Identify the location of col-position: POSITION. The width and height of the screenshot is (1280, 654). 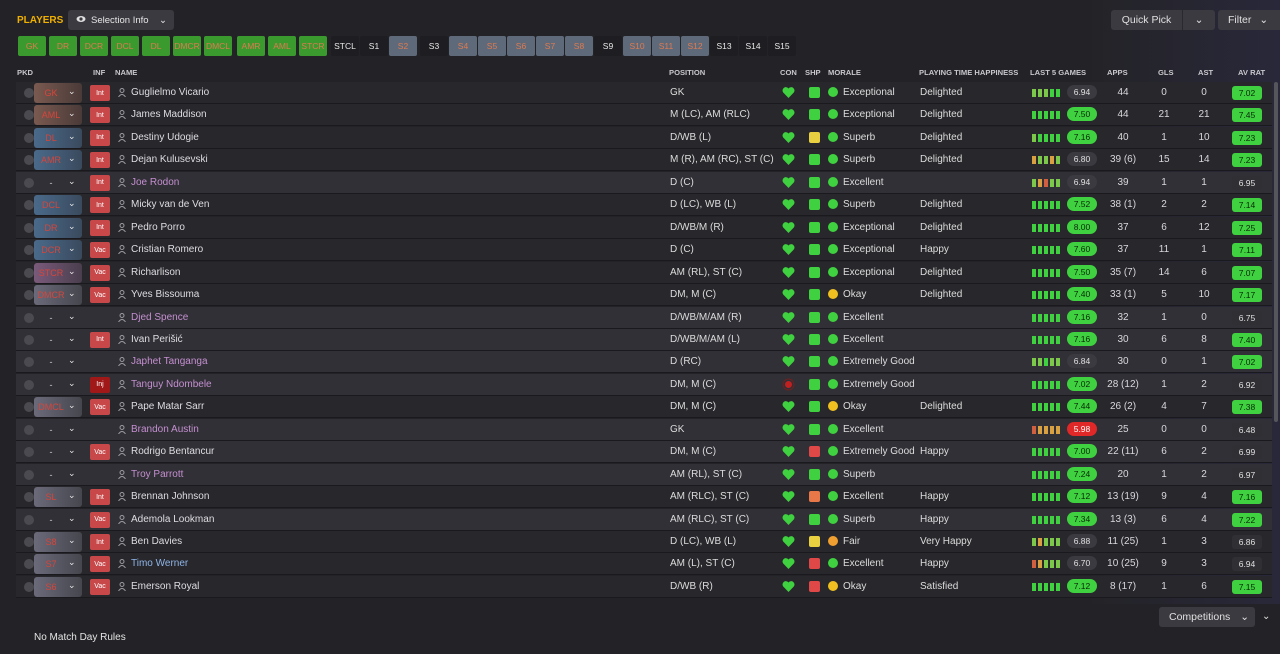
(687, 72).